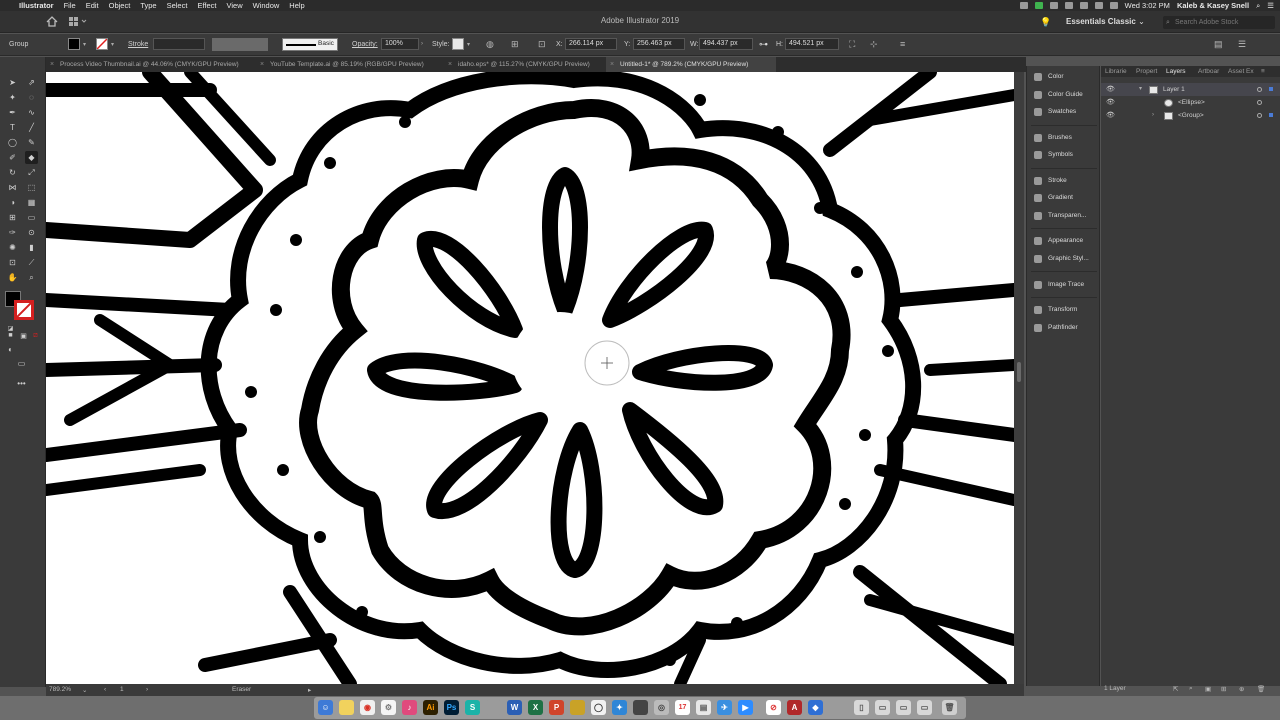 The height and width of the screenshot is (720, 1280). What do you see at coordinates (591, 44) in the screenshot?
I see `x-field: 266.114 px` at bounding box center [591, 44].